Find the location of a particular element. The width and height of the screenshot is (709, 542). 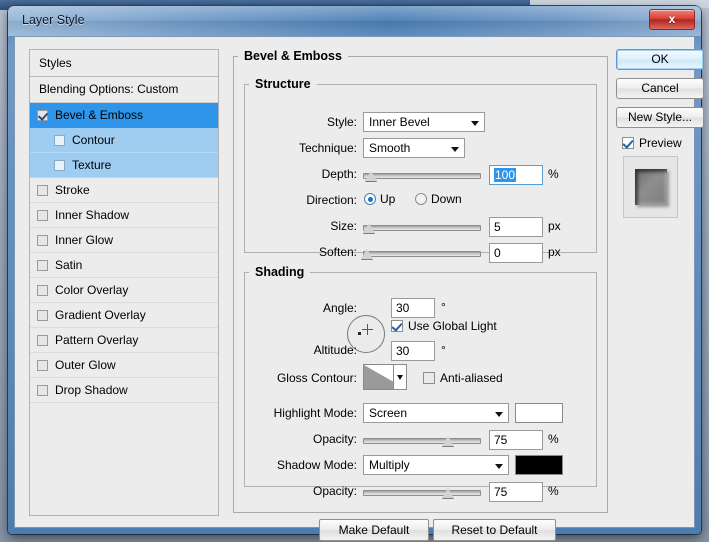

sidebar-item-contour: Contour is located at coordinates (124, 140).